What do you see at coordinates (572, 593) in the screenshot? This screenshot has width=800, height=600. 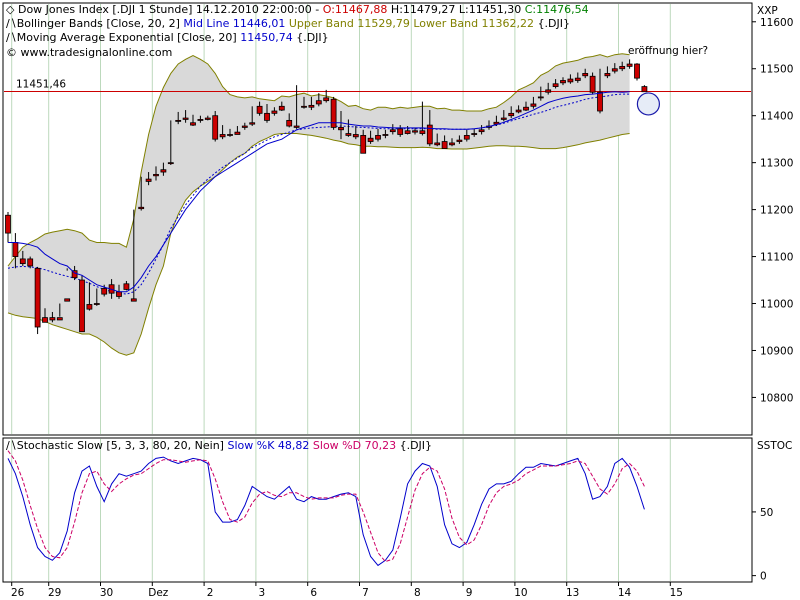 I see `x-tick-label: 13` at bounding box center [572, 593].